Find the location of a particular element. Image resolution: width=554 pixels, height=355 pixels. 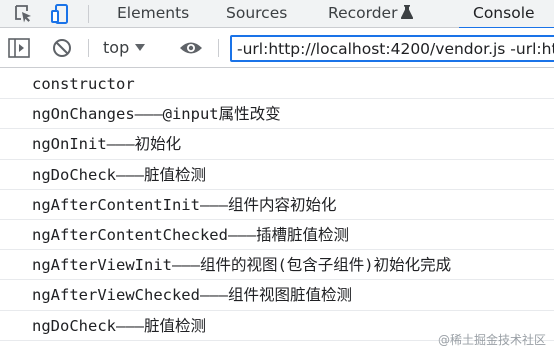

clear-console-icon is located at coordinates (62, 50).